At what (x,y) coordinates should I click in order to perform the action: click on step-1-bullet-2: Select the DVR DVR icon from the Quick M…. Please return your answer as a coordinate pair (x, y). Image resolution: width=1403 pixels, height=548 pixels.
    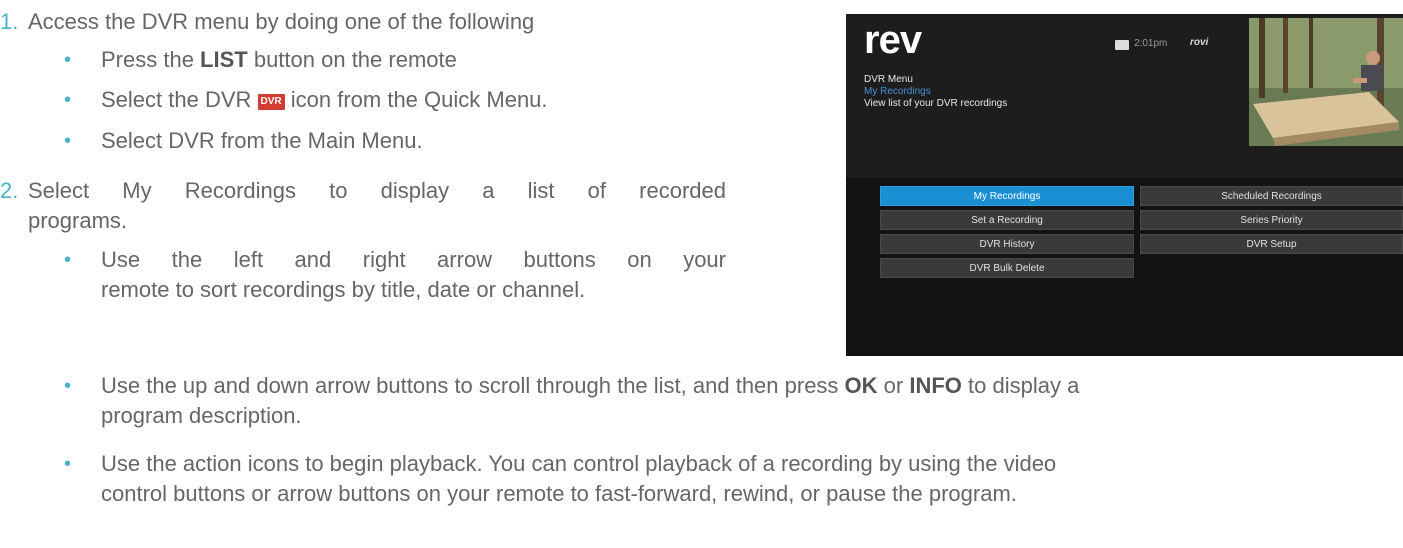
    Looking at the image, I should click on (324, 99).